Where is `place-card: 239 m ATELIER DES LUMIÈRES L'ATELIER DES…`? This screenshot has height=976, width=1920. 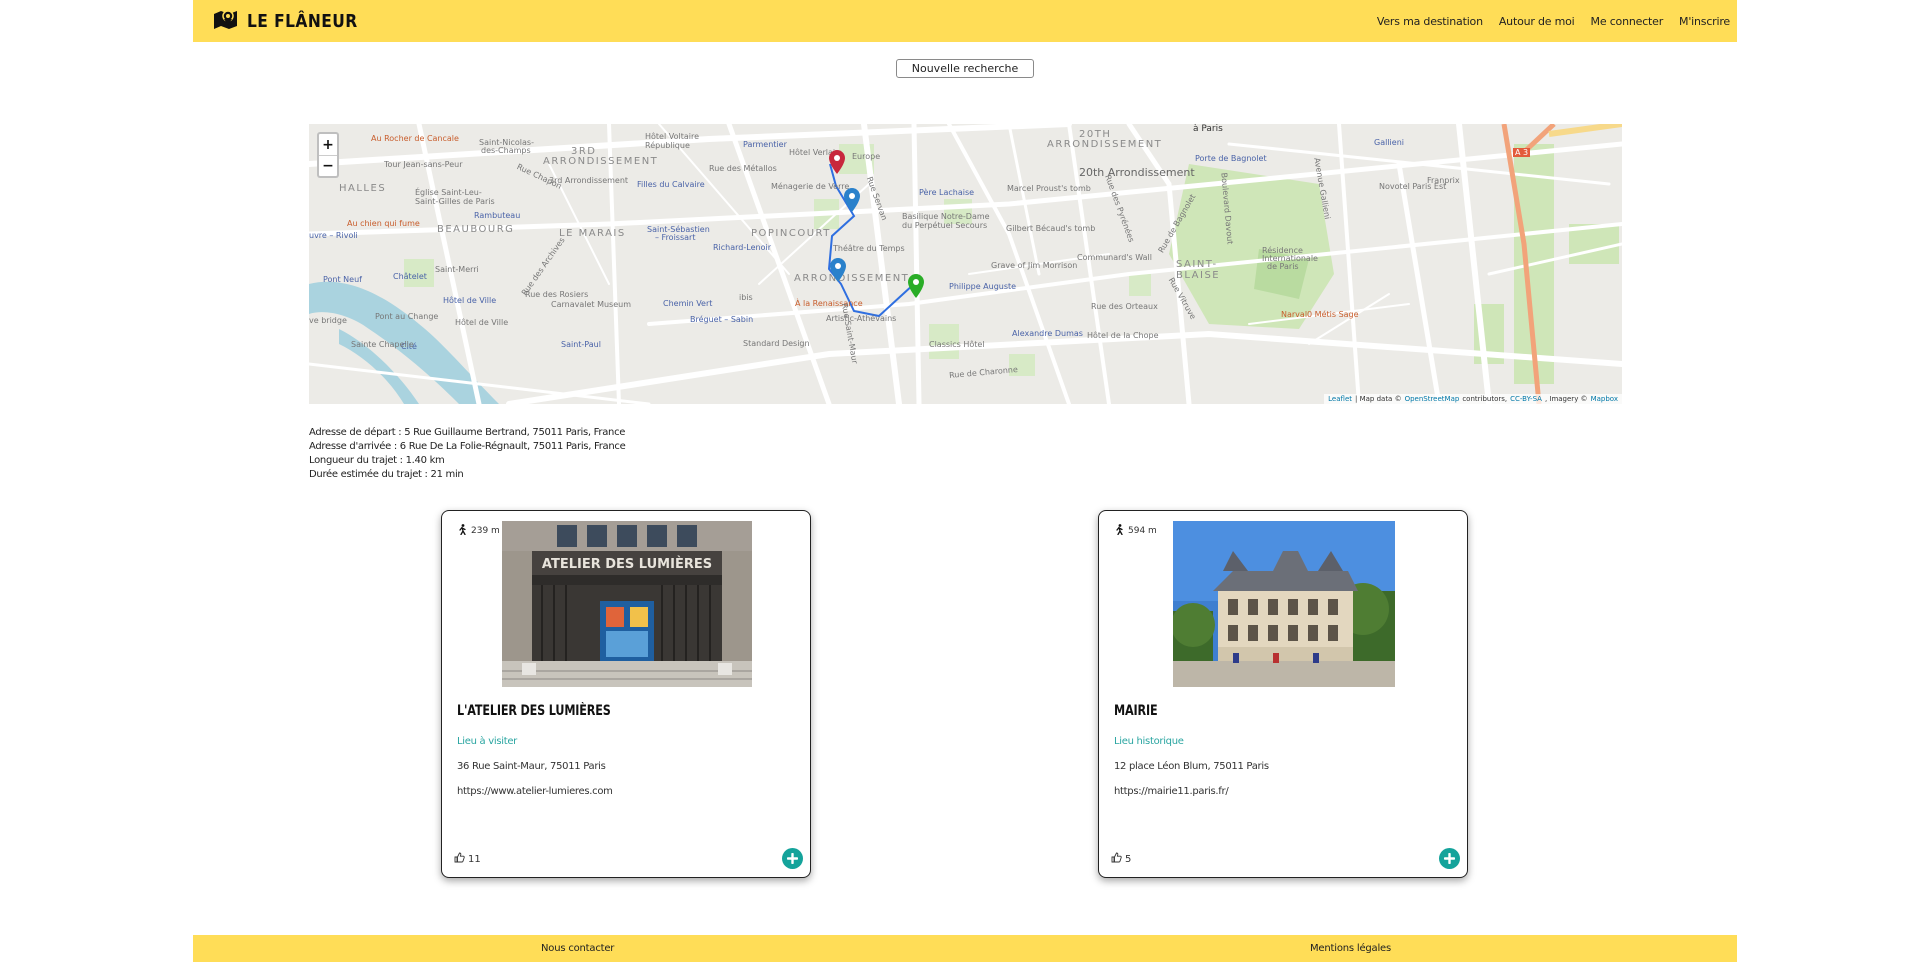
place-card: 239 m ATELIER DES LUMIÈRES L'ATELIER DES… is located at coordinates (626, 694).